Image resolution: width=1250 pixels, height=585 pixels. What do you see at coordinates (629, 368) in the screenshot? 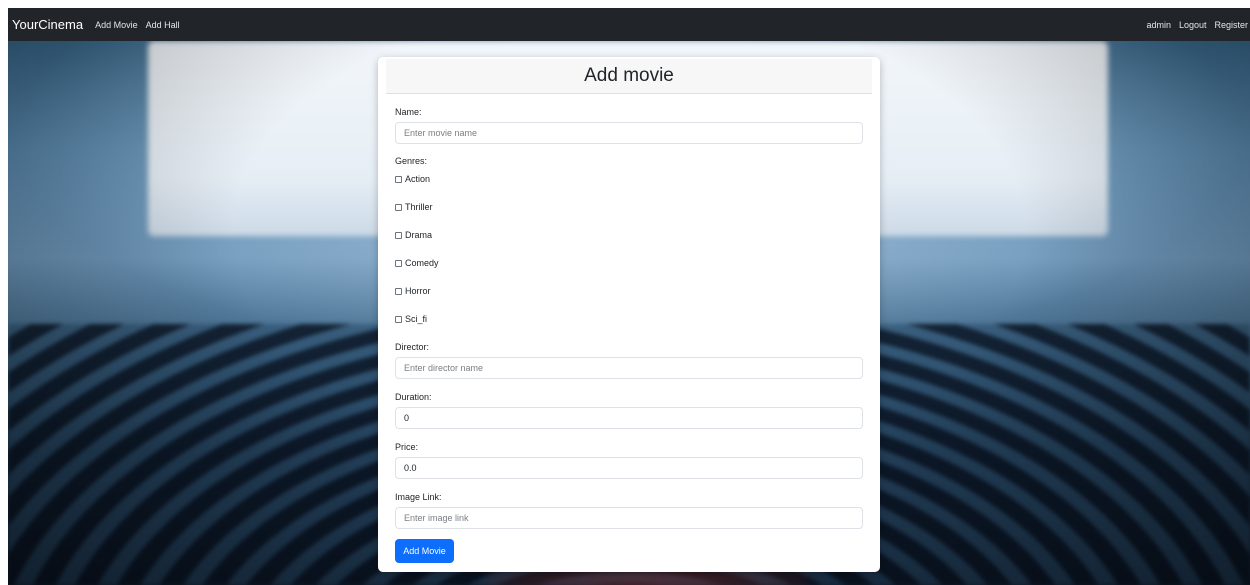
I see `director-input` at bounding box center [629, 368].